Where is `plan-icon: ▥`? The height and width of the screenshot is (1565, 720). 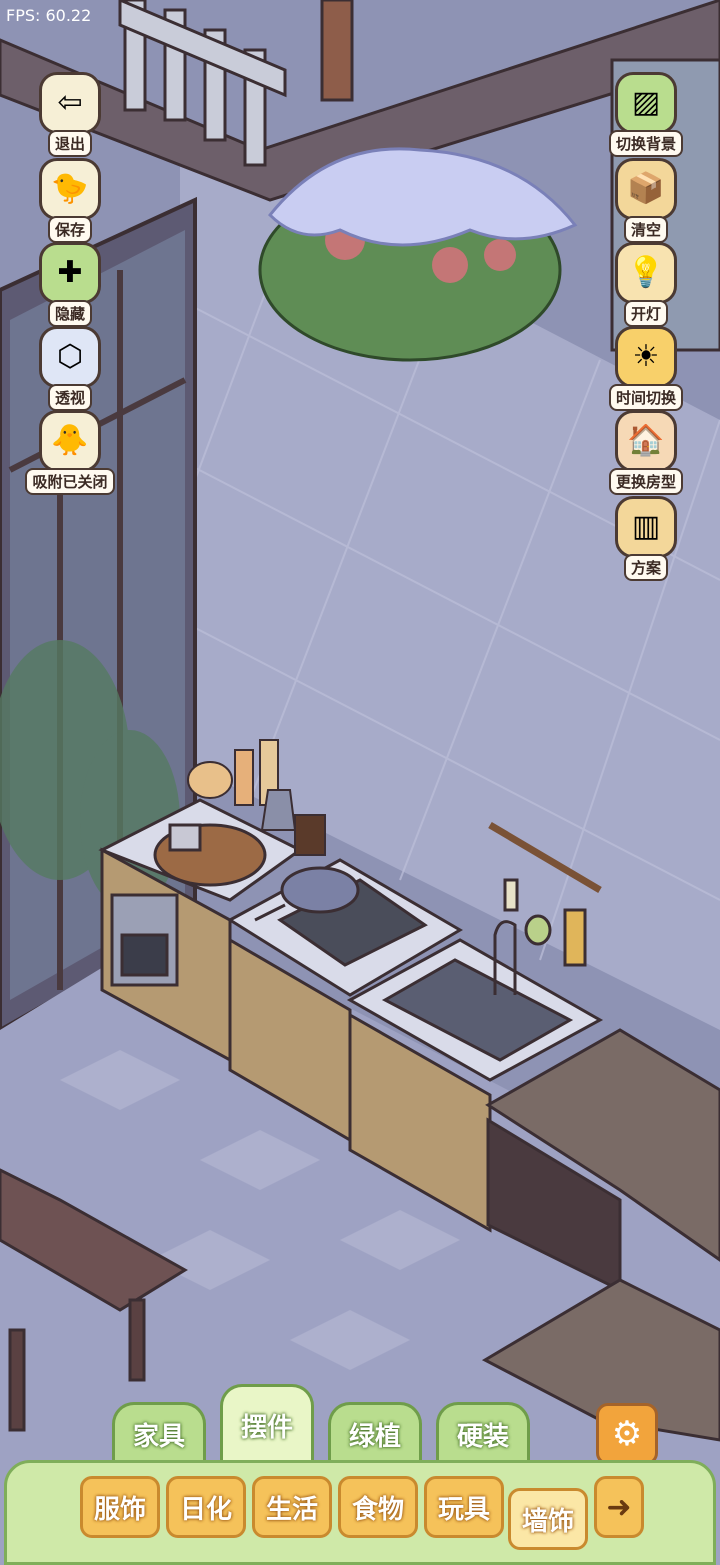
plan-icon: ▥ is located at coordinates (646, 527).